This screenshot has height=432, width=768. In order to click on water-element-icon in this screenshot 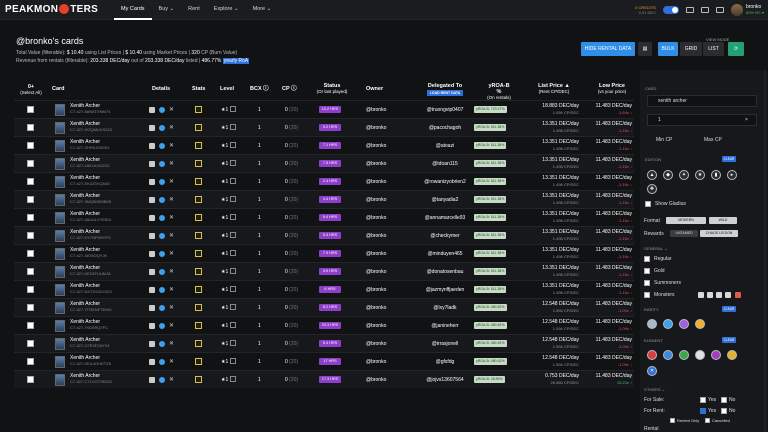, I will do `click(668, 355)`.